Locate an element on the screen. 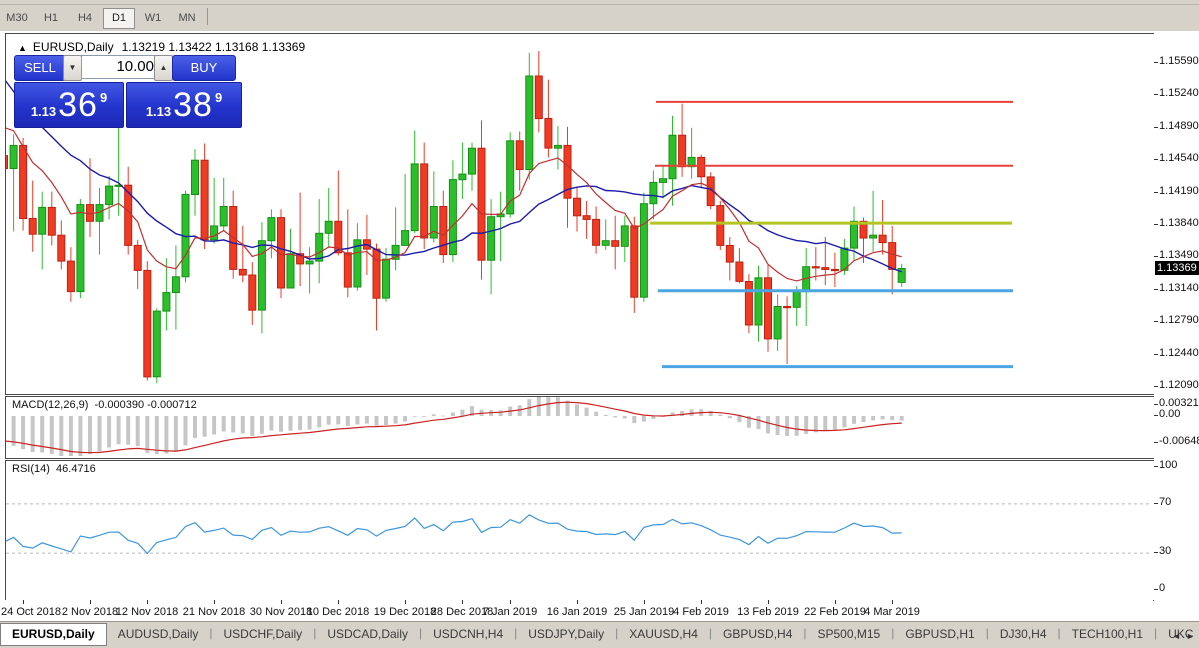 Image resolution: width=1199 pixels, height=648 pixels. price-axis-label: 1.15590 is located at coordinates (1179, 61).